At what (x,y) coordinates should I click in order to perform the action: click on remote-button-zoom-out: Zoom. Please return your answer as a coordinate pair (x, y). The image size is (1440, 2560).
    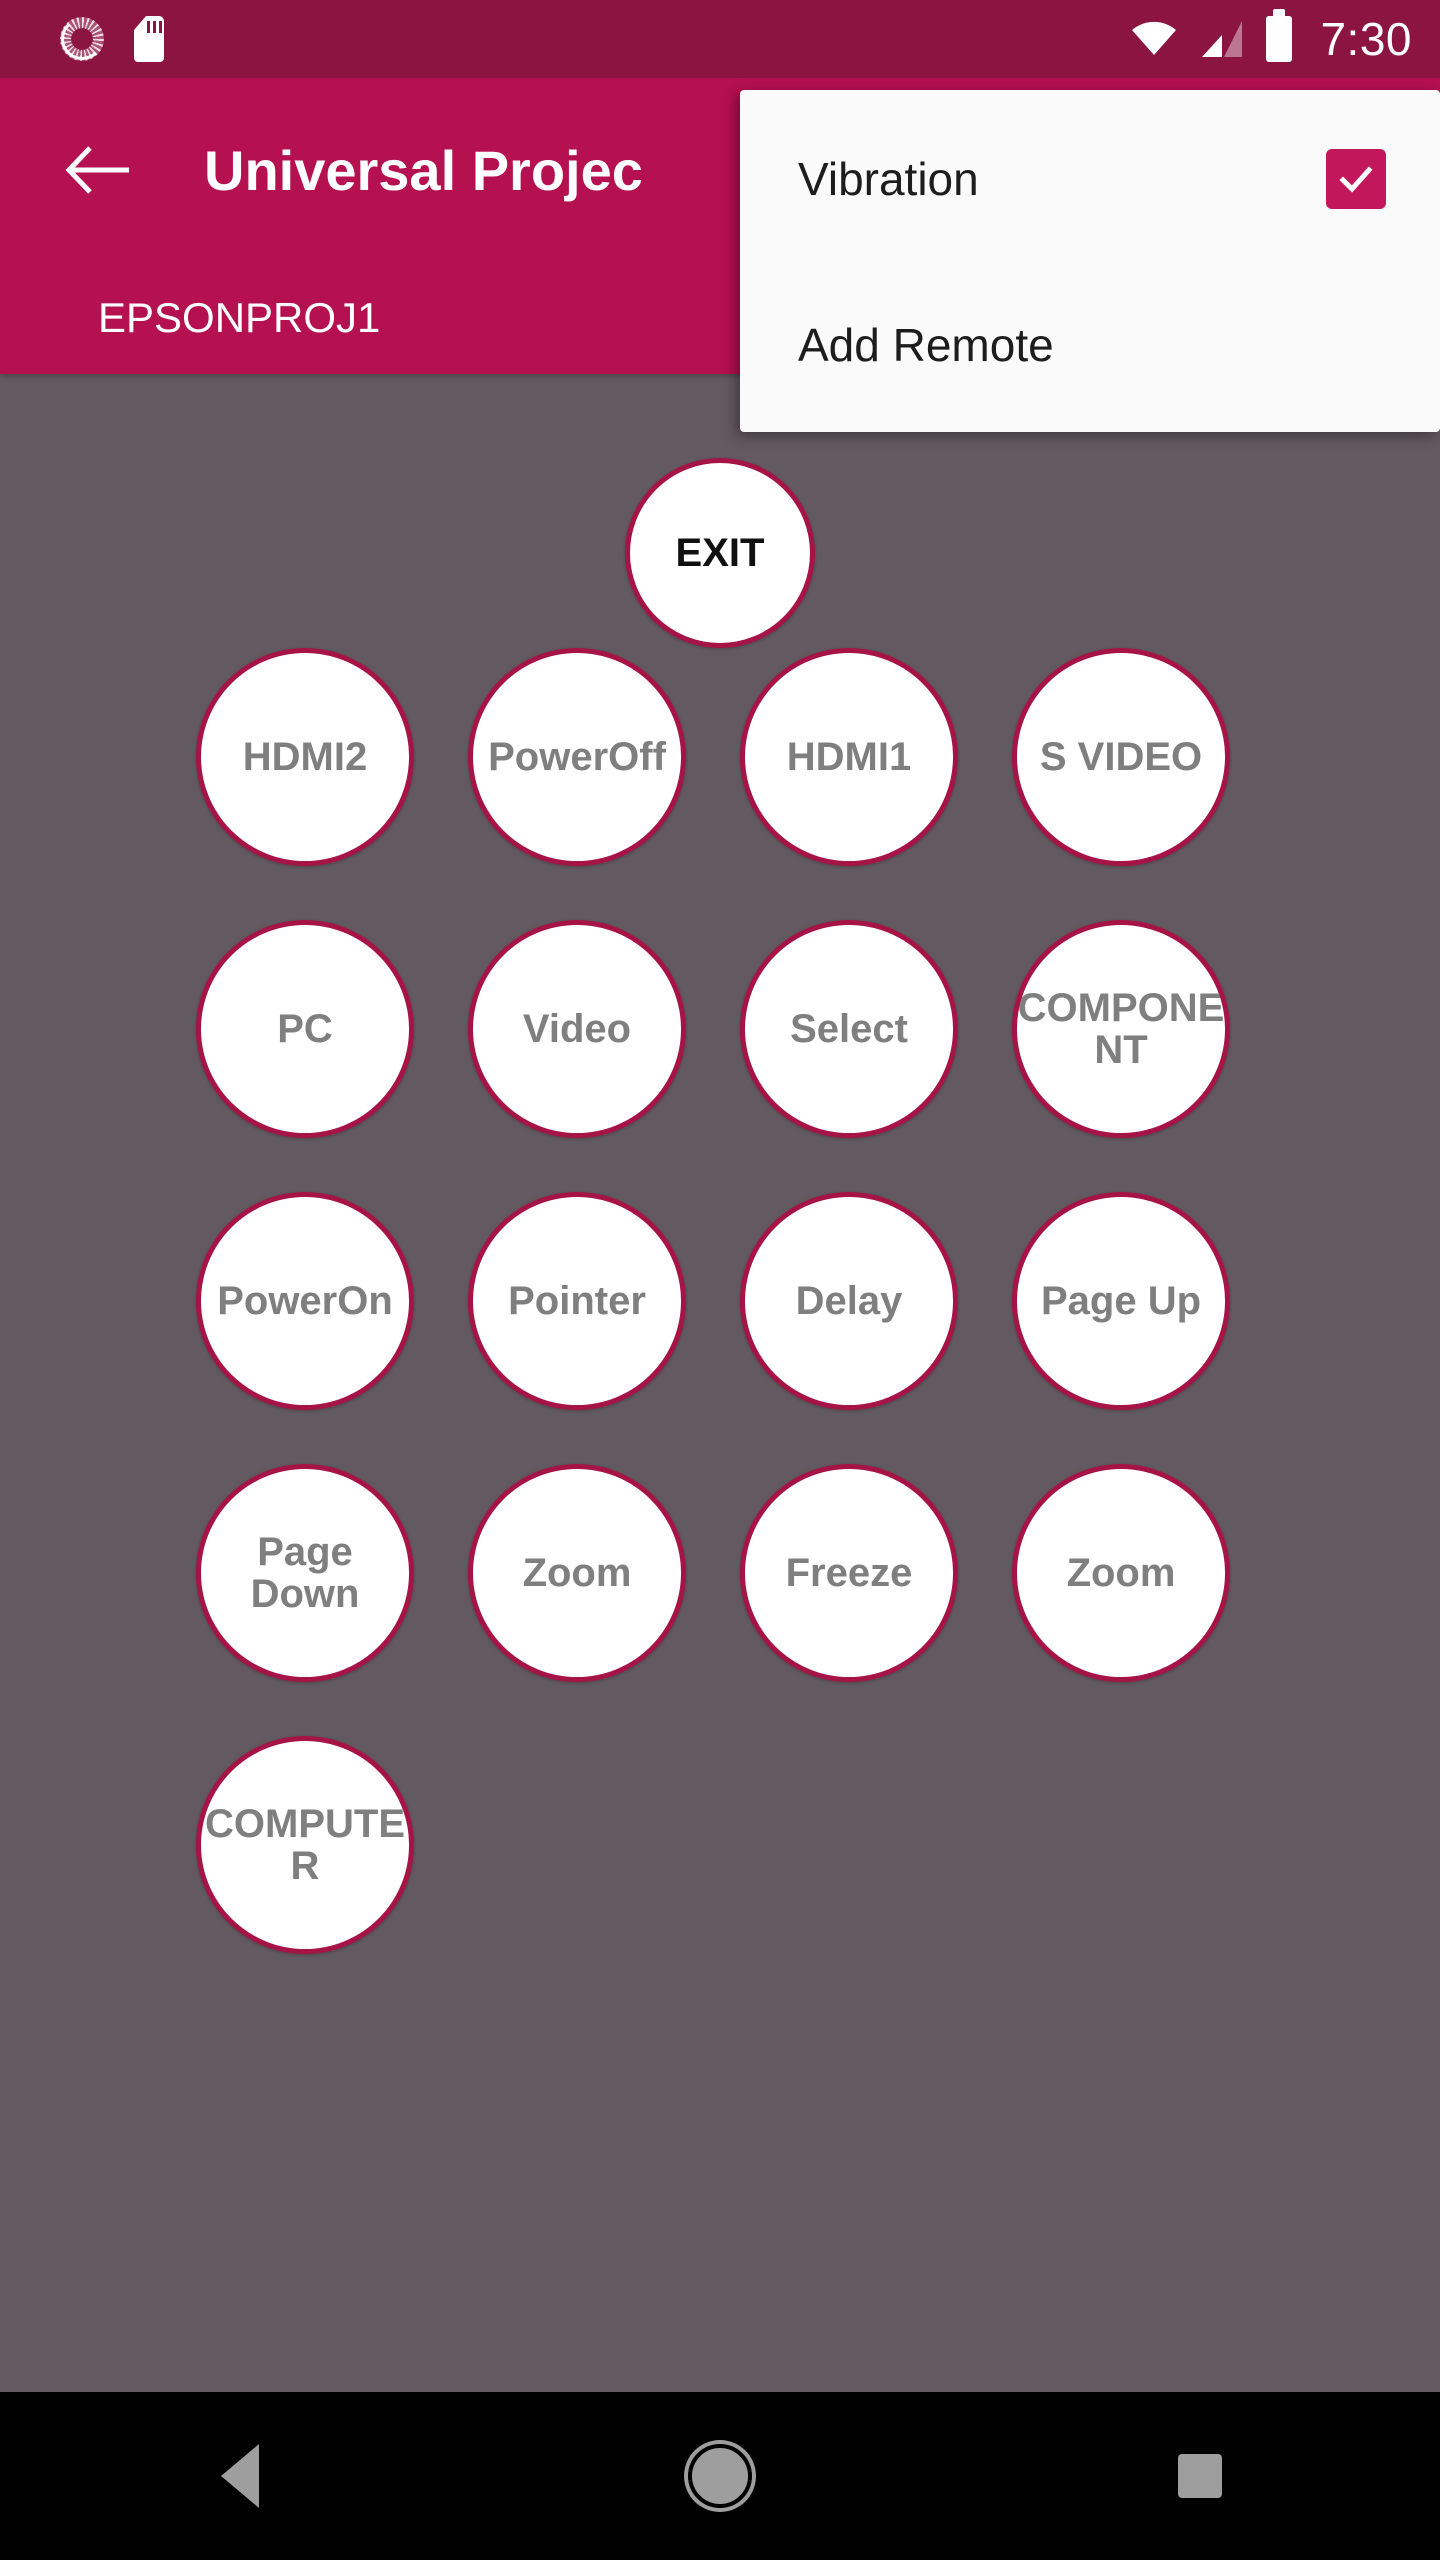
    Looking at the image, I should click on (1121, 1573).